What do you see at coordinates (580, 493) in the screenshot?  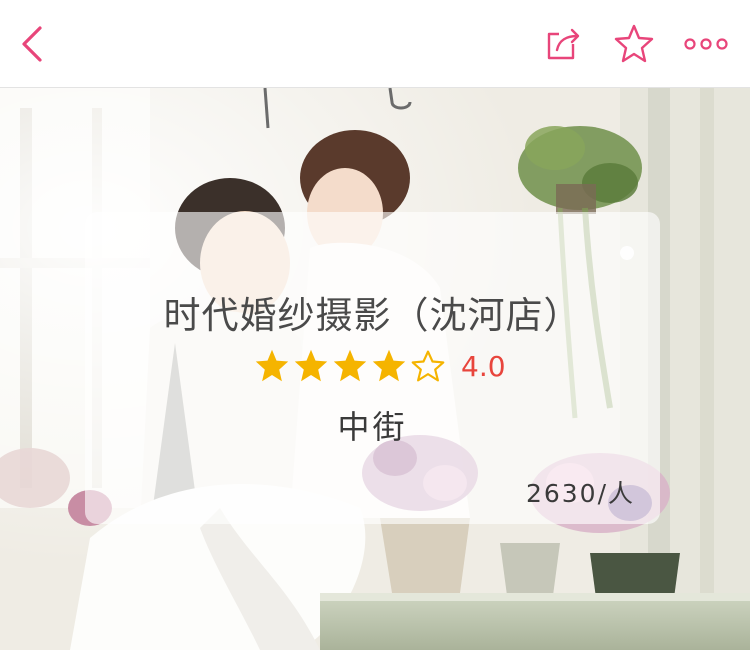 I see `visitor-count: 2630/人` at bounding box center [580, 493].